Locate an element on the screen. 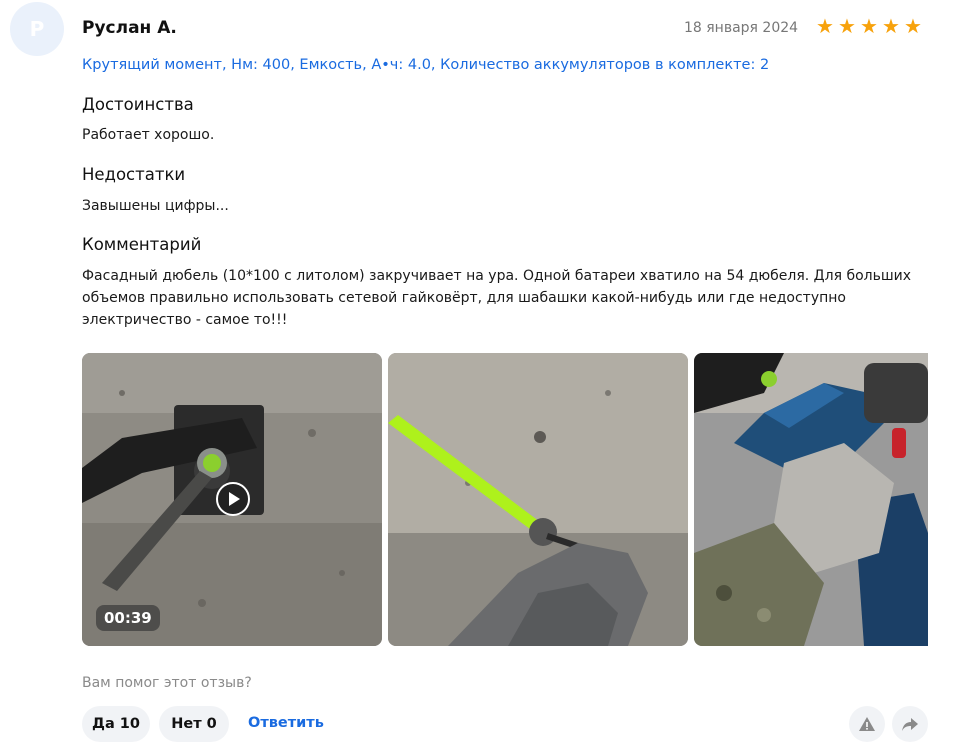 The width and height of the screenshot is (962, 748). avatar: Р is located at coordinates (37, 29).